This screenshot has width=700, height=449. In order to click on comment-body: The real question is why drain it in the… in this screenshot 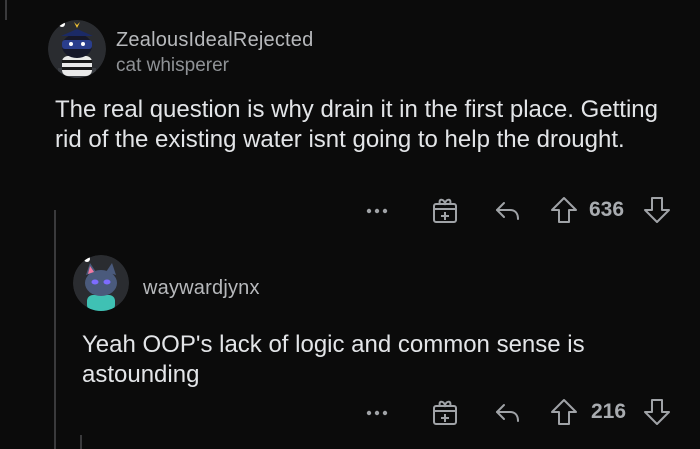, I will do `click(356, 124)`.